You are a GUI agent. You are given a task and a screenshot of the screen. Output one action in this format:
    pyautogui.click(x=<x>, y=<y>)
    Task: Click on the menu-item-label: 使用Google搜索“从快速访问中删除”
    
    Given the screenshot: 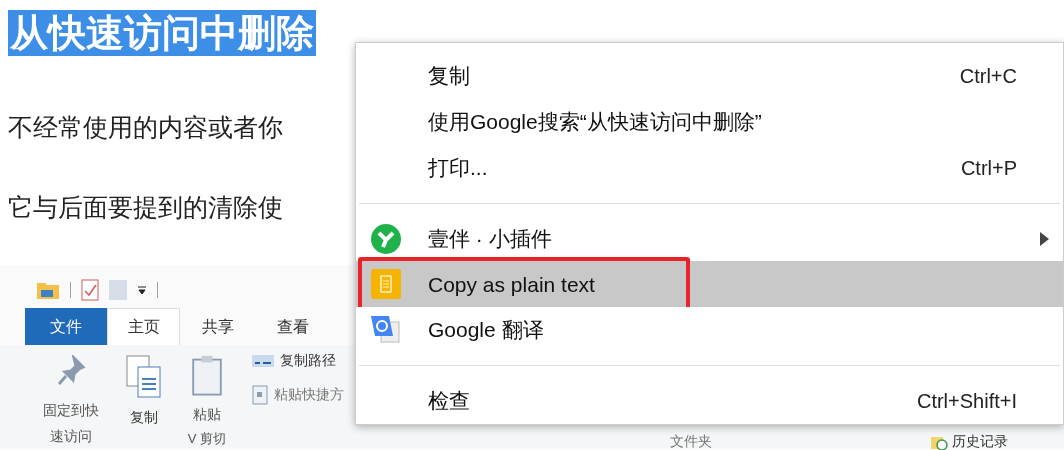 What is the action you would take?
    pyautogui.click(x=595, y=122)
    